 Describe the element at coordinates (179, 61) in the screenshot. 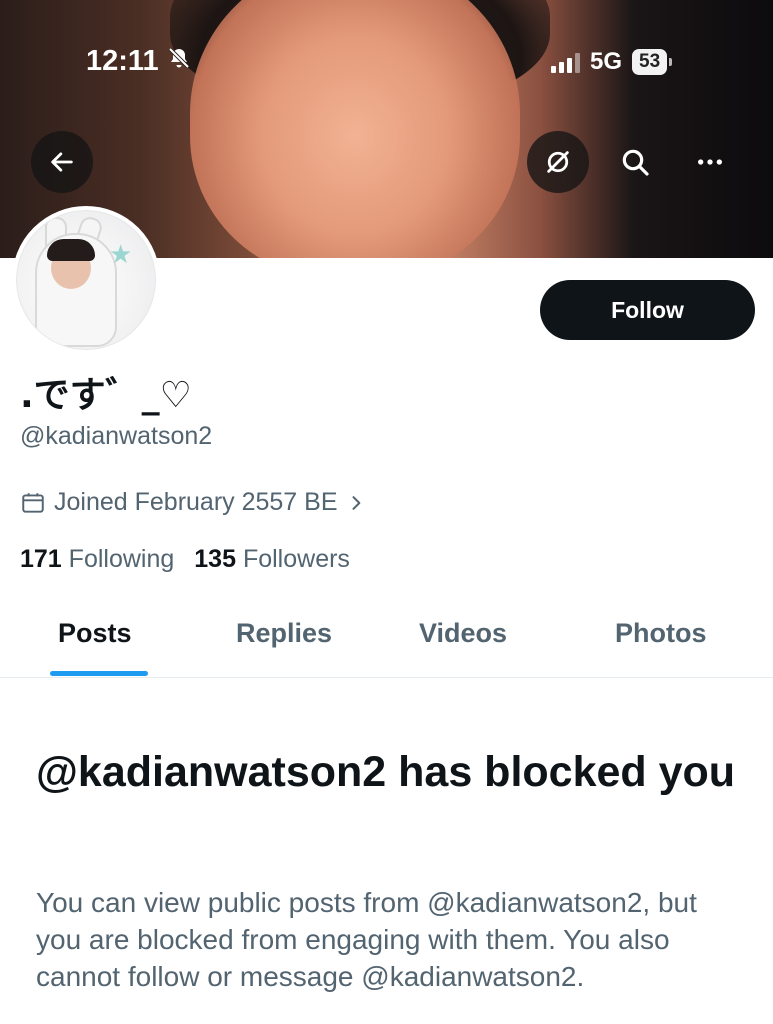

I see `bell-slash-icon` at that location.